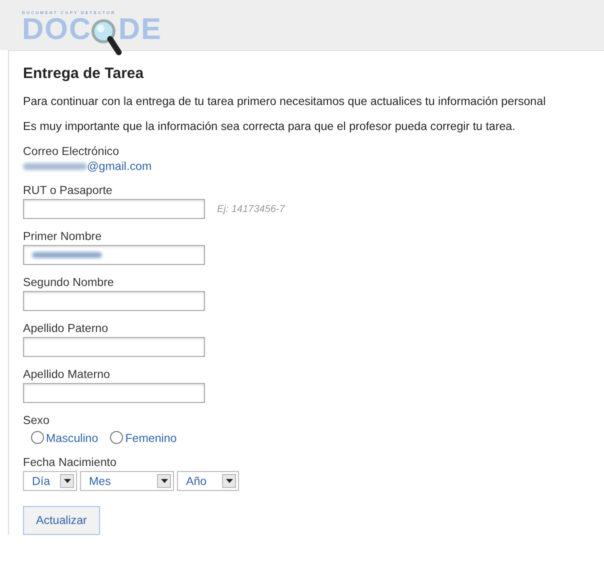  Describe the element at coordinates (119, 166) in the screenshot. I see `email-value: @gmail.com` at that location.